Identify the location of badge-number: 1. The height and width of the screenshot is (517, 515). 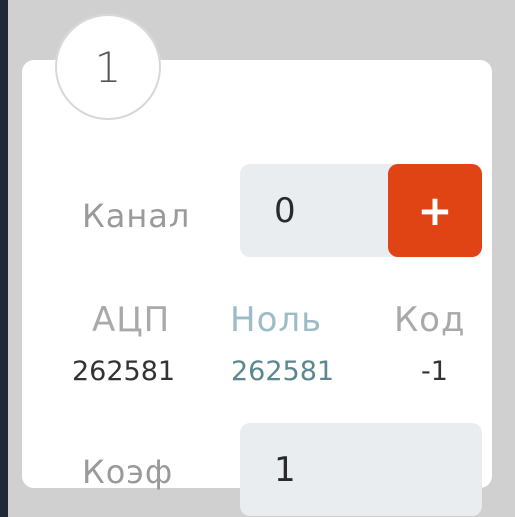
(108, 67).